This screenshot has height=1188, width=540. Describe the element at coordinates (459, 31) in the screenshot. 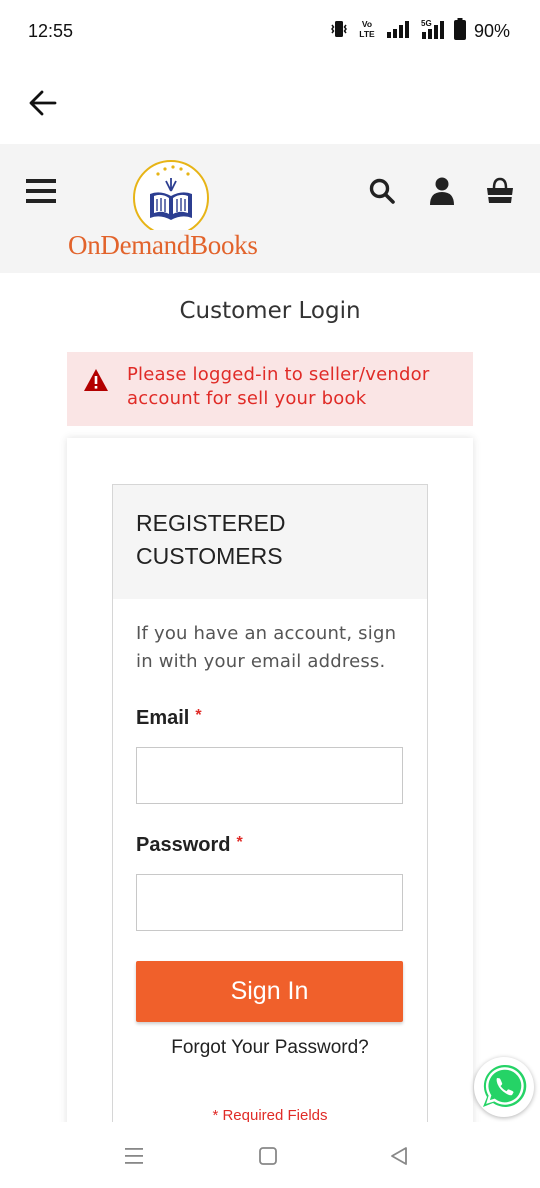

I see `battery-icon` at that location.